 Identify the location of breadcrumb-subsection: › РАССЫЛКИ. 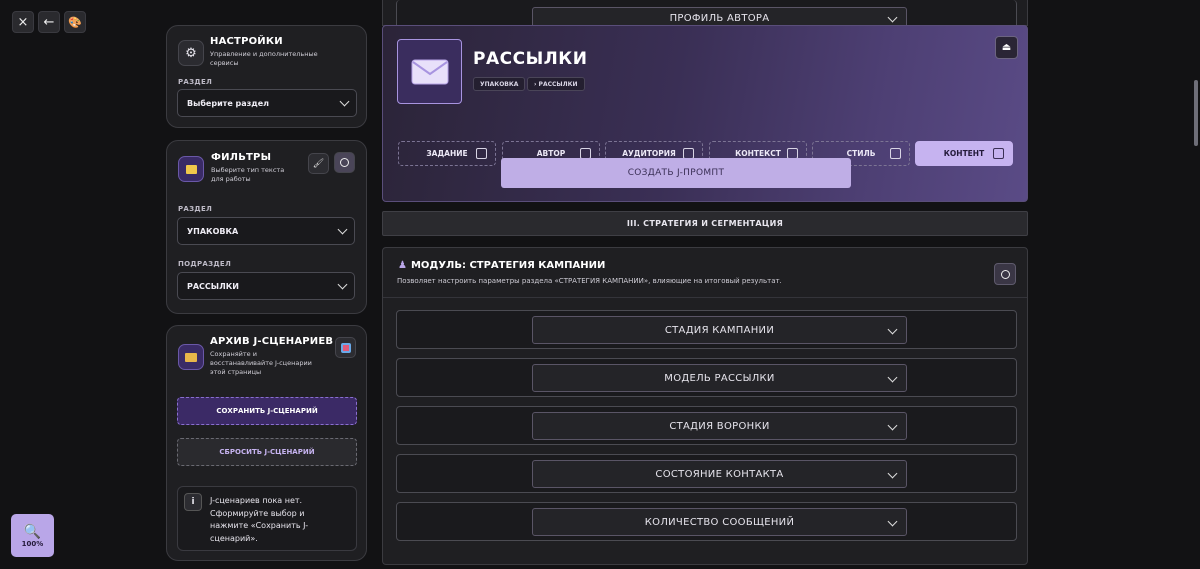
(556, 84).